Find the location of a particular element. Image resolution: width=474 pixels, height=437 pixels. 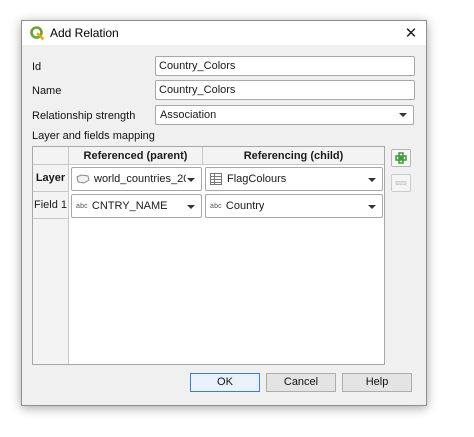

table-corner is located at coordinates (51, 156).